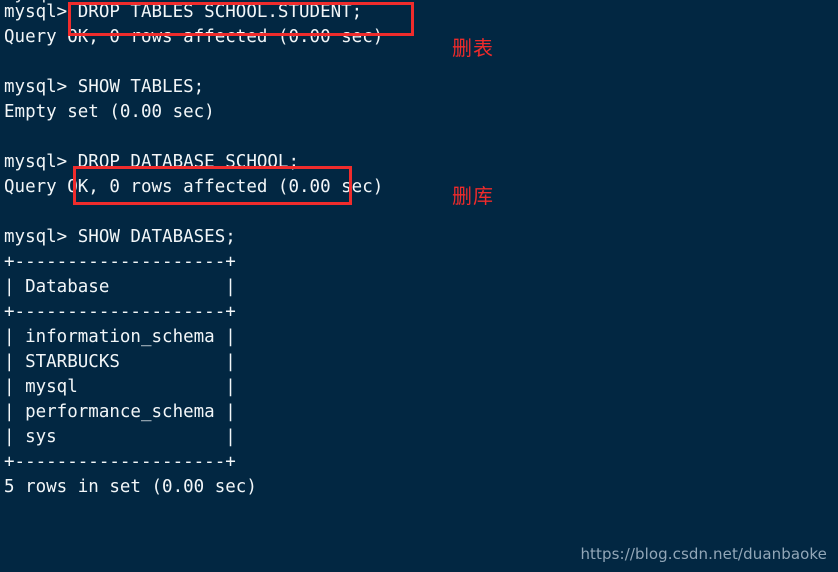 The width and height of the screenshot is (838, 572). Describe the element at coordinates (120, 337) in the screenshot. I see `table-row: | information_schema |` at that location.